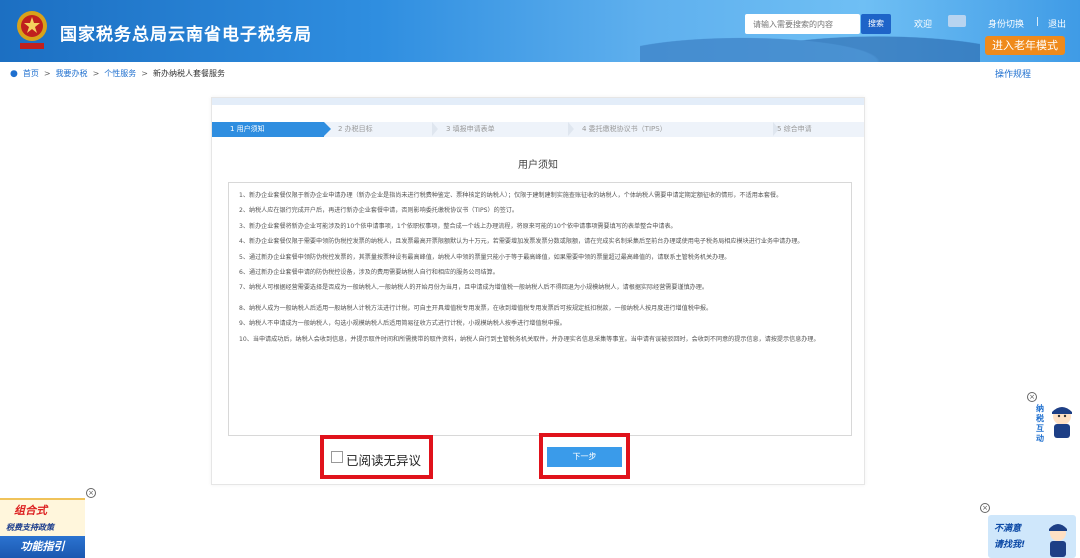 The image size is (1080, 558). What do you see at coordinates (271, 129) in the screenshot?
I see `step-user-notice: 1 用户须知` at bounding box center [271, 129].